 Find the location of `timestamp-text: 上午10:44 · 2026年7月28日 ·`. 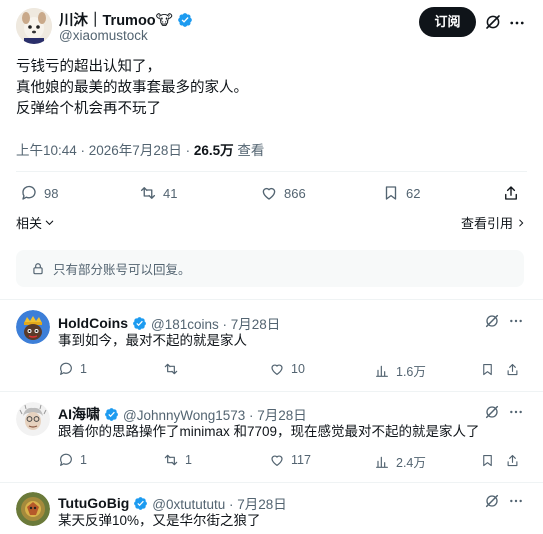

timestamp-text: 上午10:44 · 2026年7月28日 · is located at coordinates (105, 150).